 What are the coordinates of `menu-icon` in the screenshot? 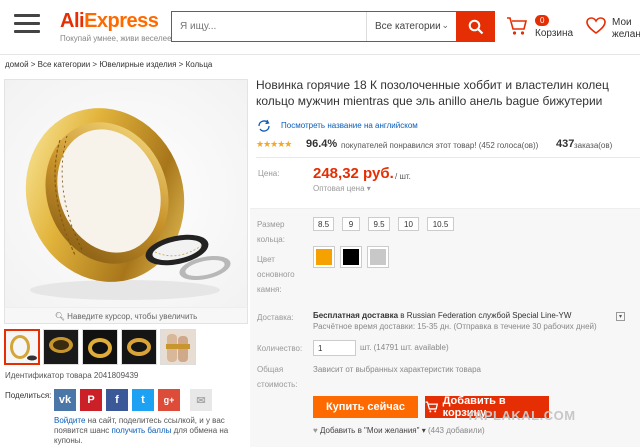 It's located at (27, 25).